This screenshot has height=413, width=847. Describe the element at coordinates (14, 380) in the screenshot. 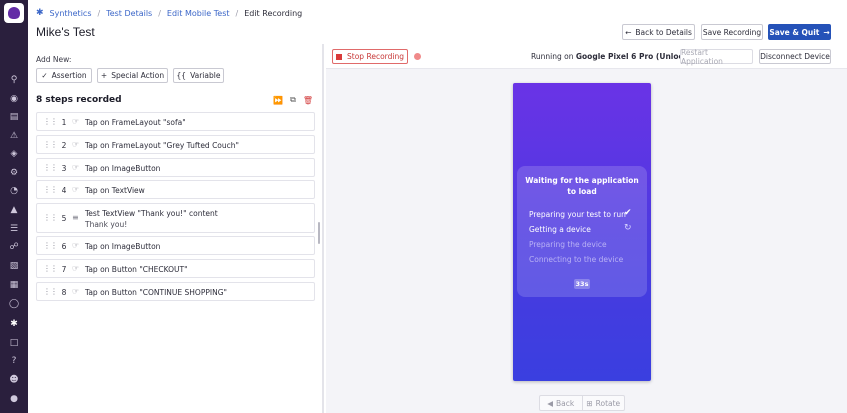

I see `team-icon: ☻` at that location.